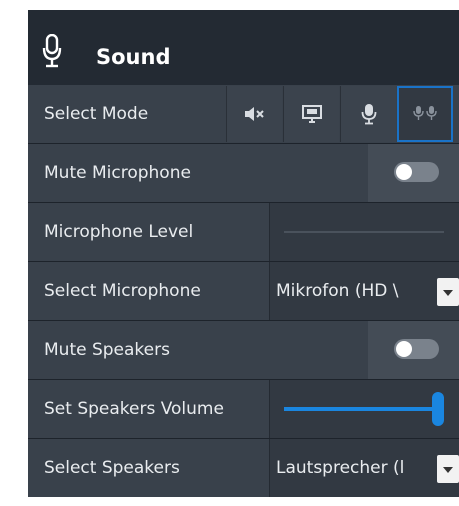 This screenshot has height=506, width=459. I want to click on speaker-mute-icon, so click(254, 114).